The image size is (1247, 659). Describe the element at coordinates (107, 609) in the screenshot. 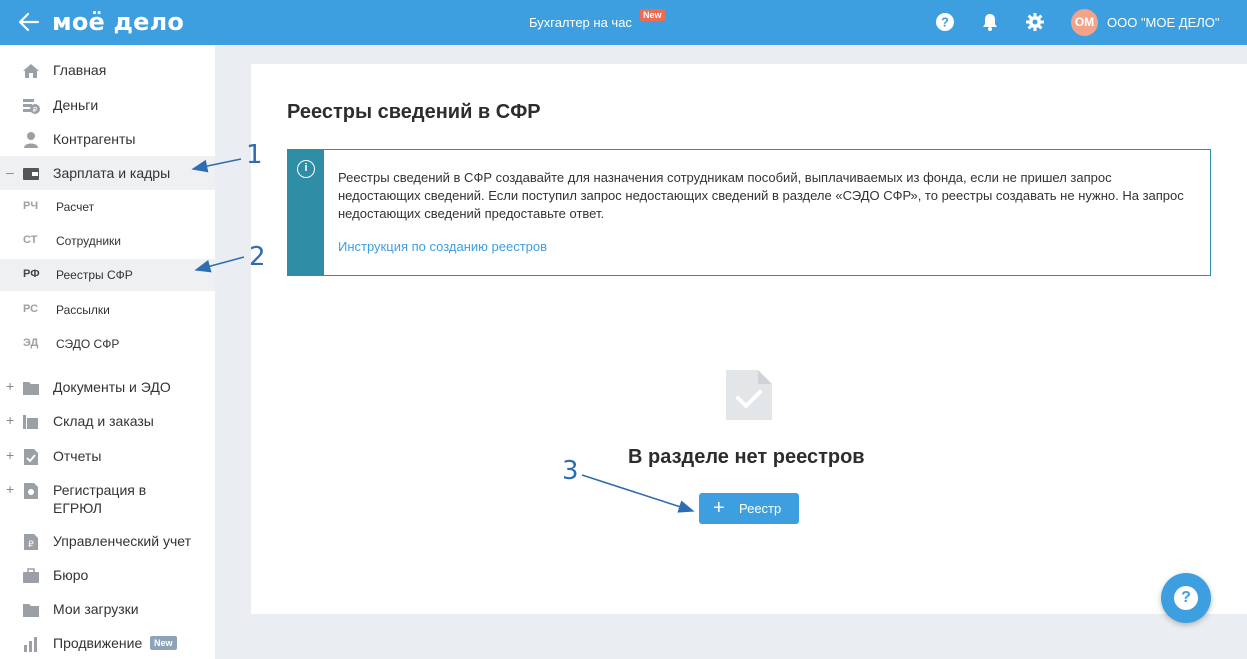

I see `sidebar-item-downloads: Мои загрузки` at that location.